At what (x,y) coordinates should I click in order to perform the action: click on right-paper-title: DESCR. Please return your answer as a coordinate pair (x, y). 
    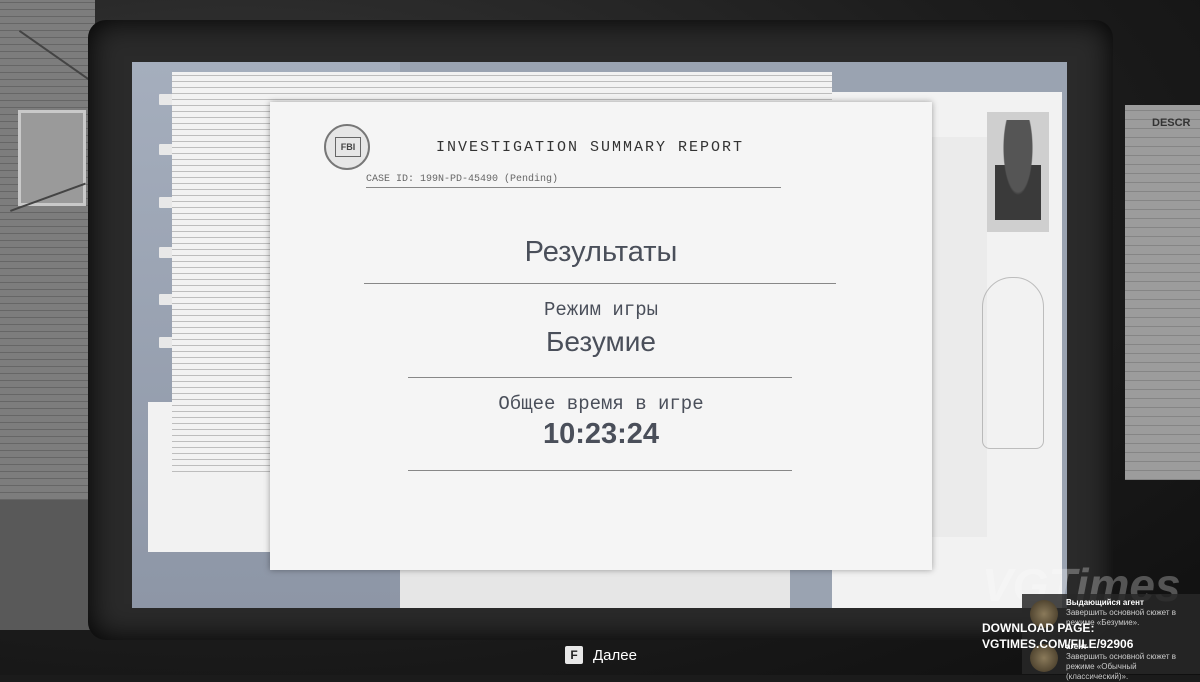
    Looking at the image, I should click on (1171, 123).